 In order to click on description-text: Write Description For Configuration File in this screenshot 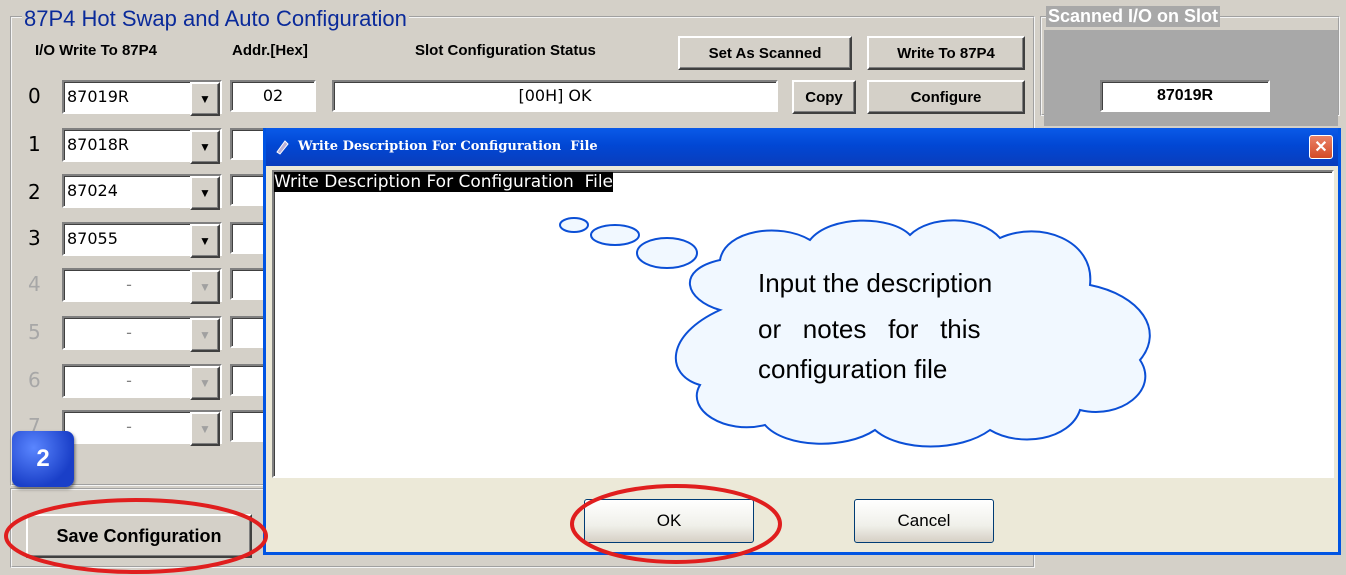, I will do `click(444, 182)`.